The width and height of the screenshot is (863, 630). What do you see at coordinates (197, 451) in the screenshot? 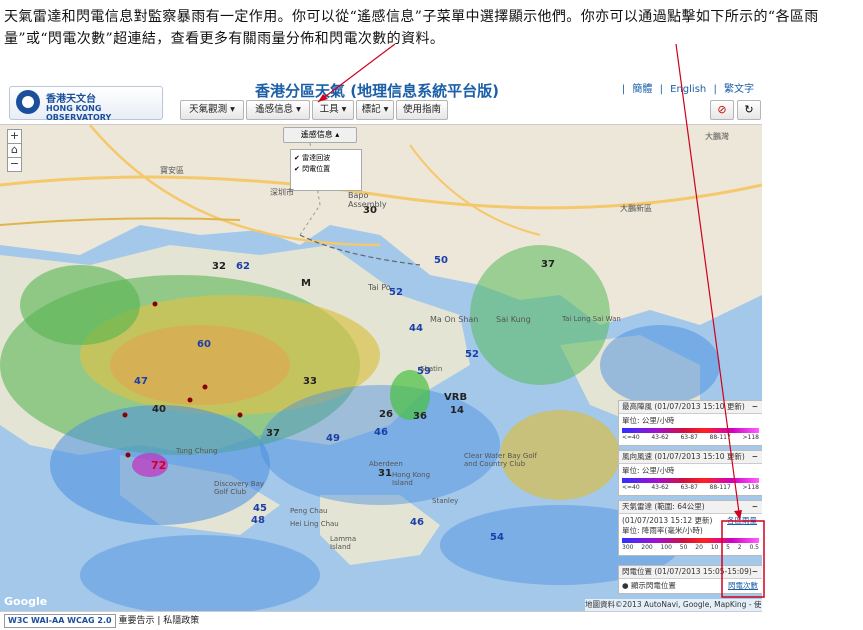
I see `place-label: Tung Chung` at bounding box center [197, 451].